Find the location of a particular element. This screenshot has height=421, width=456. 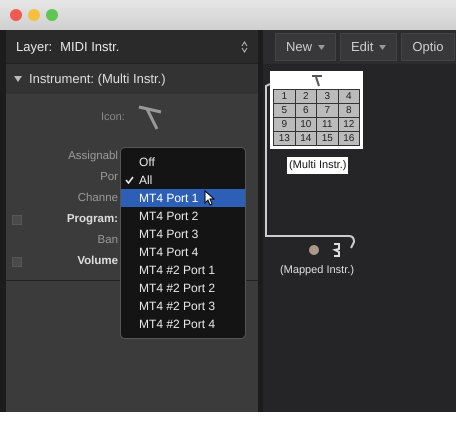

menu-item: MT4 #2 Port 4 is located at coordinates (183, 324).